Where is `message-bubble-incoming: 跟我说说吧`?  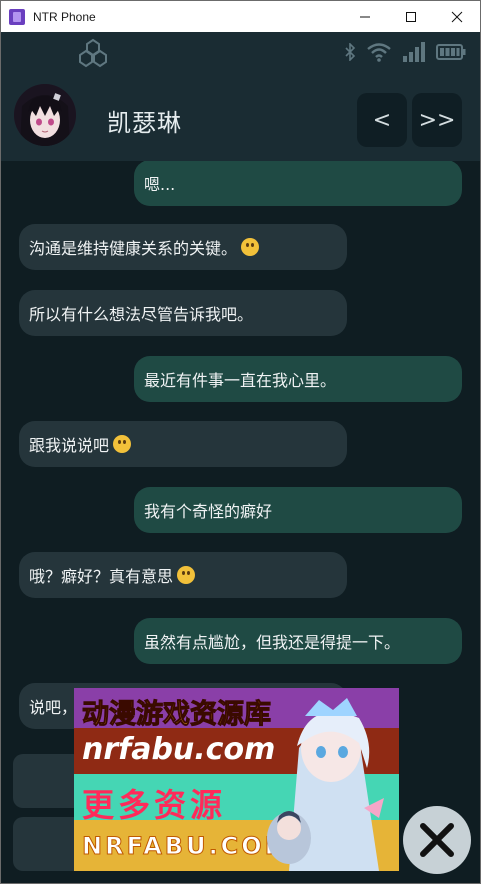
message-bubble-incoming: 跟我说说吧 is located at coordinates (183, 444).